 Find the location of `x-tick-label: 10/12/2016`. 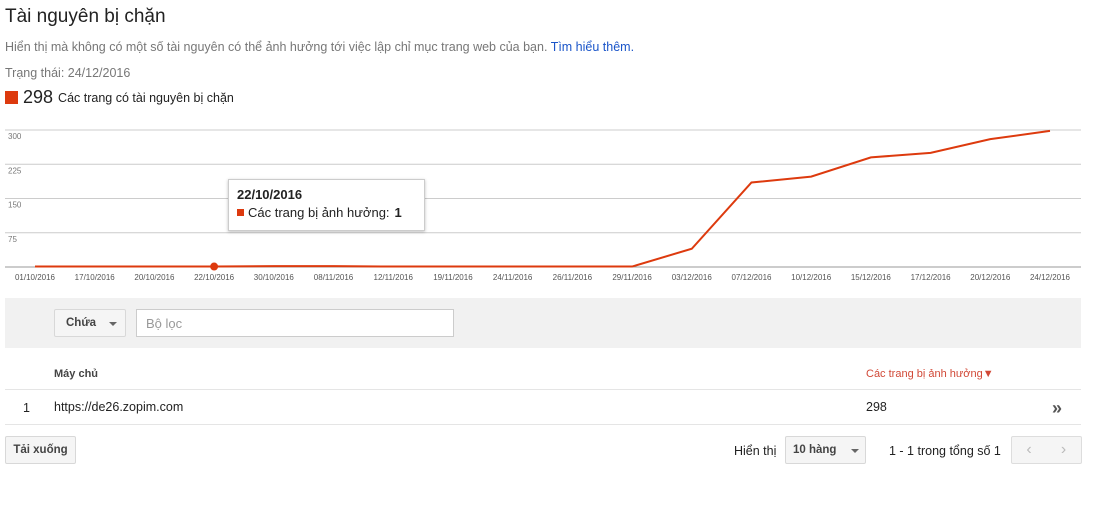

x-tick-label: 10/12/2016 is located at coordinates (811, 277).